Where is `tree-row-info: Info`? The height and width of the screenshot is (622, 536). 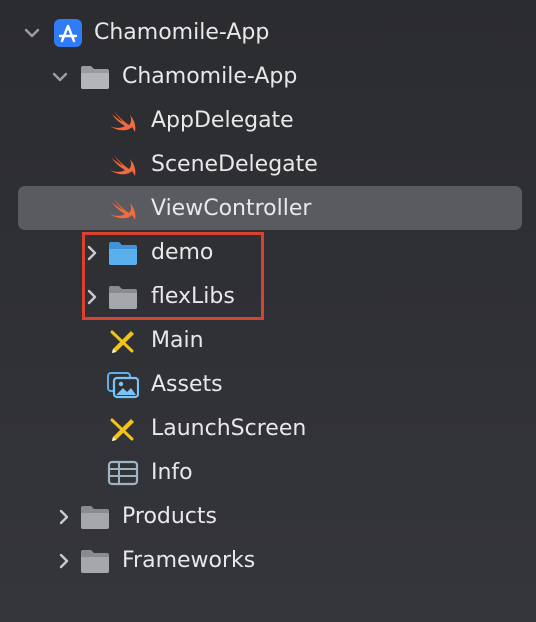
tree-row-info: Info is located at coordinates (268, 473).